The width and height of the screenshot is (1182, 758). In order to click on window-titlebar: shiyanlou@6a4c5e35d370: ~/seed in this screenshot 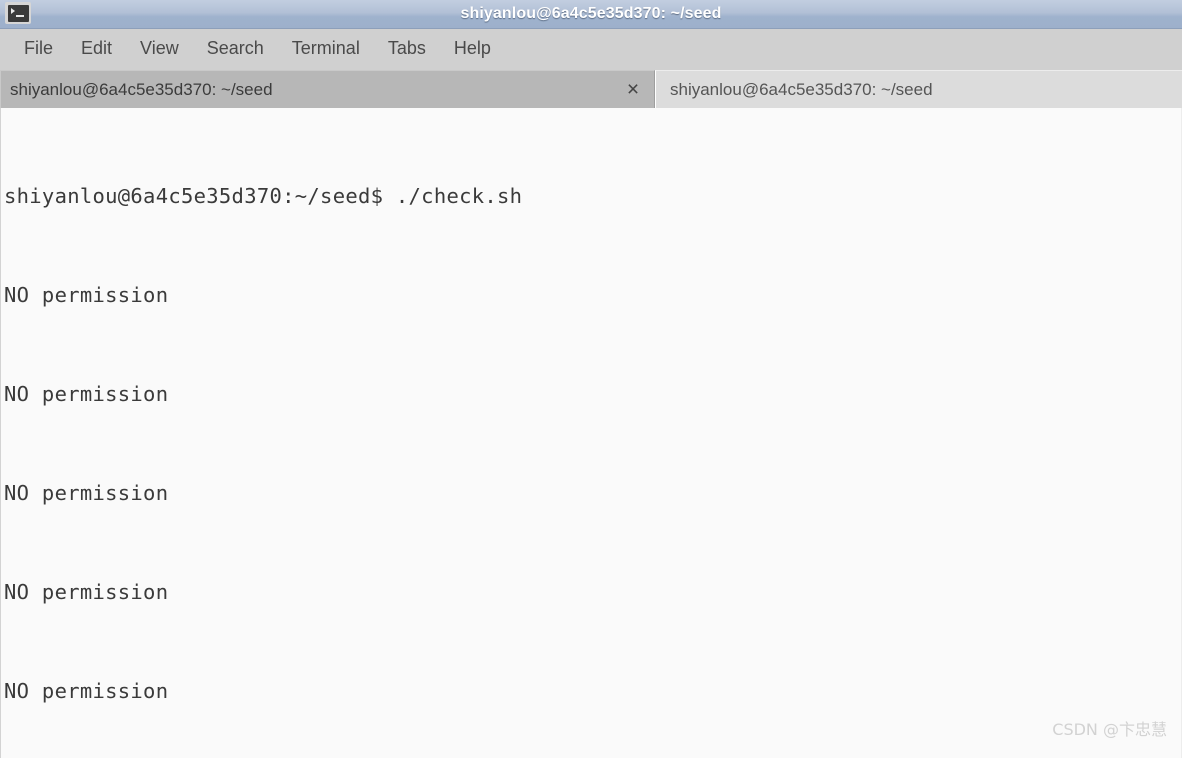, I will do `click(591, 14)`.